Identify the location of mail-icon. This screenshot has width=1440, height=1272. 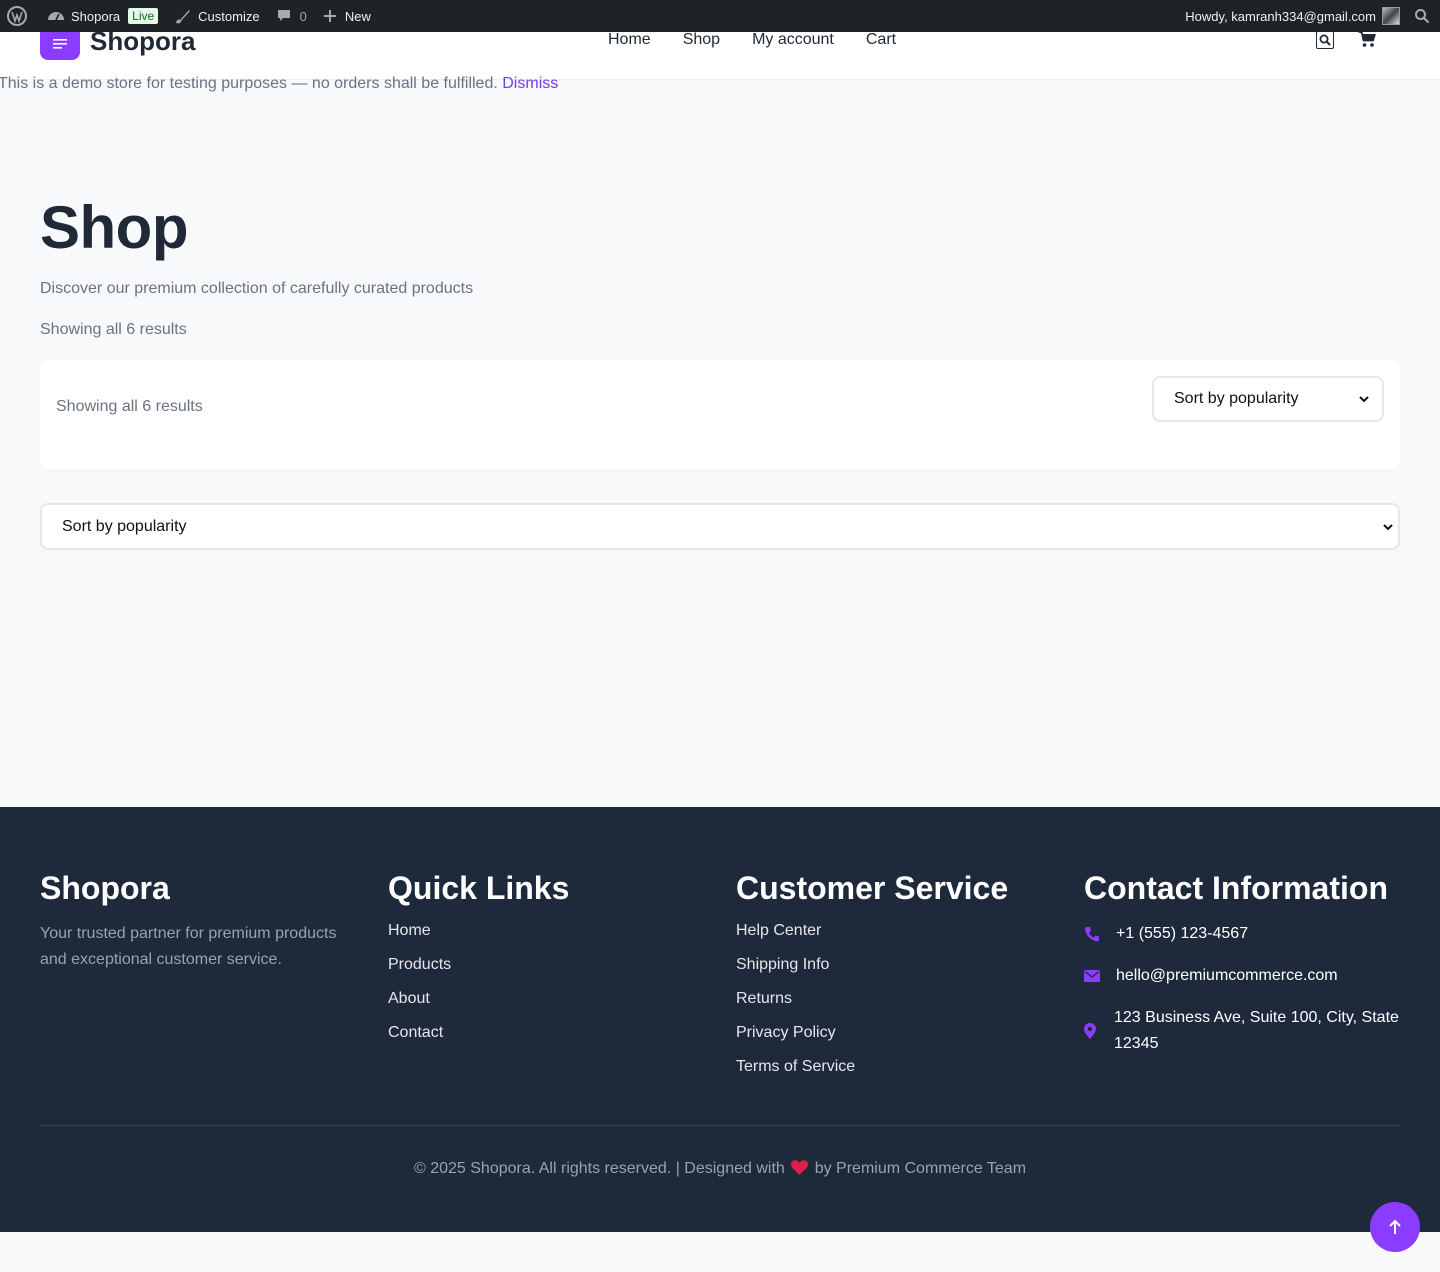
(1092, 976).